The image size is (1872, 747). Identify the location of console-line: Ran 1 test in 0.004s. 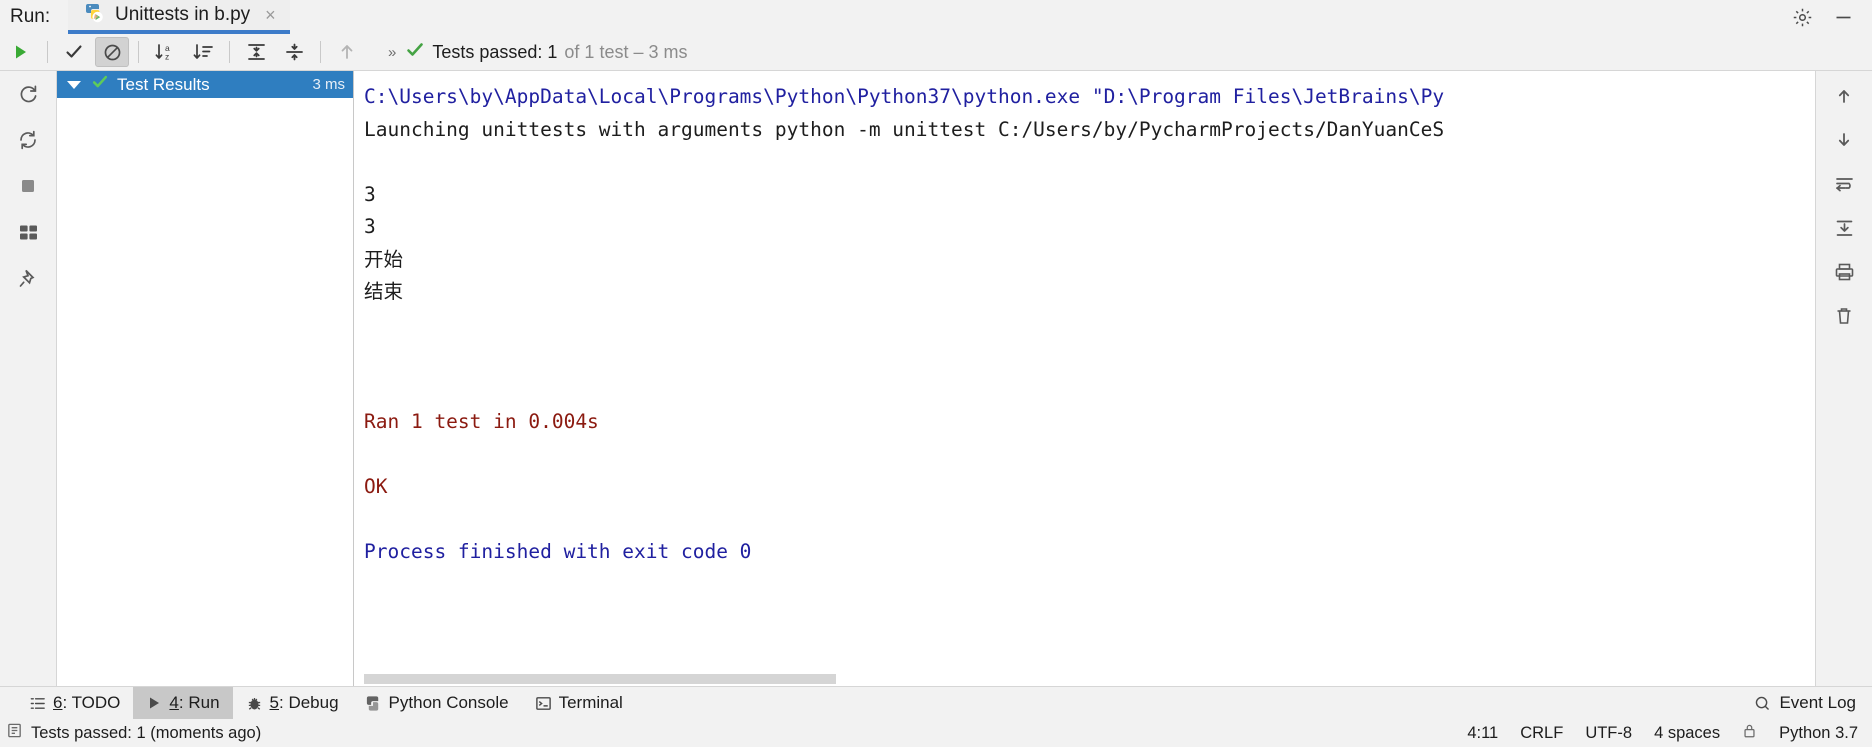
(481, 421).